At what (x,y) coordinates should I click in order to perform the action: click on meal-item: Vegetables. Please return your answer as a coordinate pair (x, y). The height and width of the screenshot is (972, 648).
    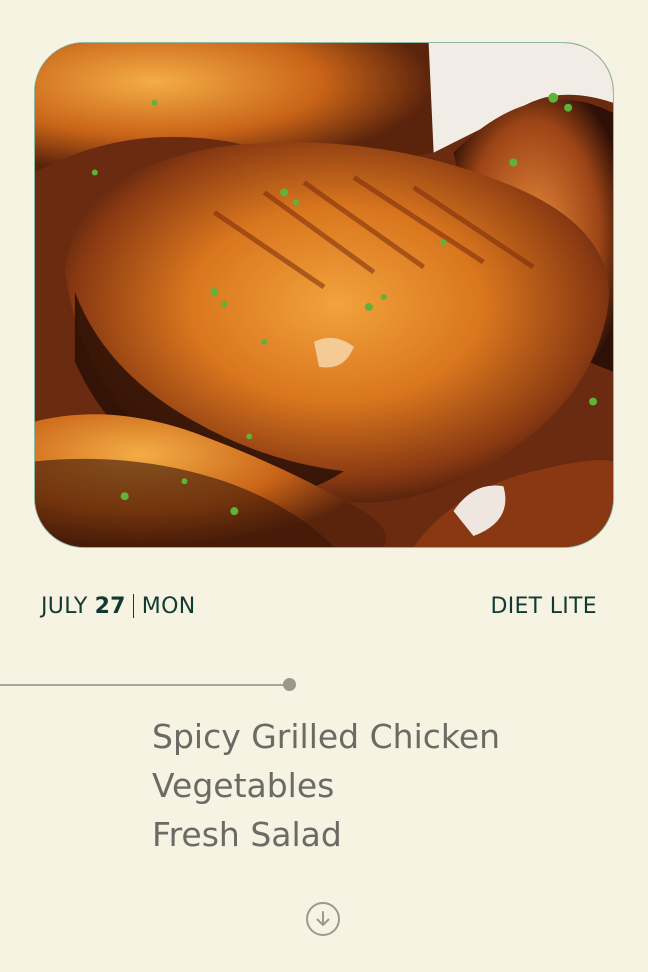
    Looking at the image, I should click on (243, 785).